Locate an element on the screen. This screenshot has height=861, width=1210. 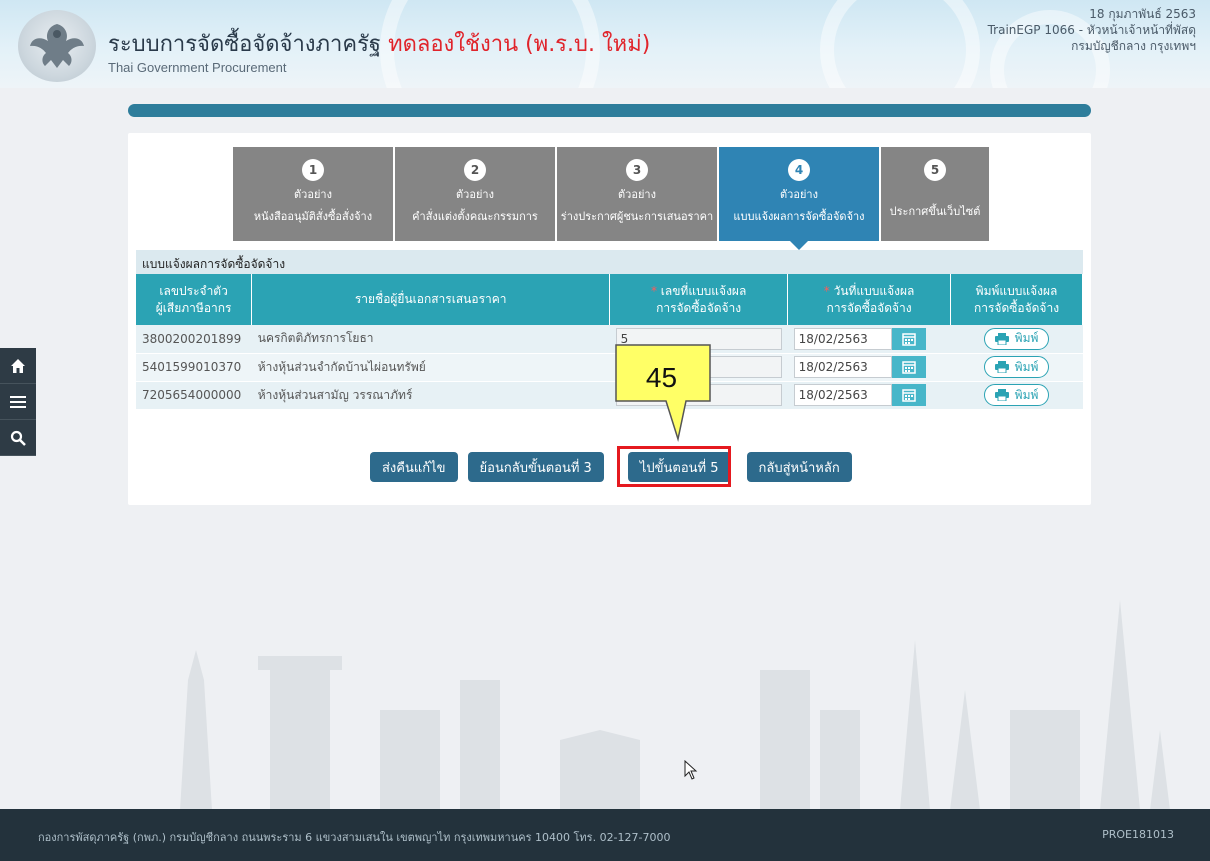
menu-nav-button is located at coordinates (18, 402).